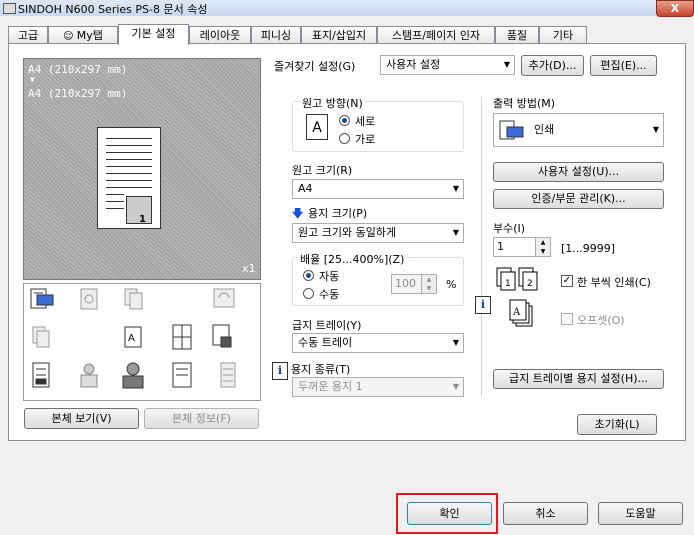 The width and height of the screenshot is (694, 535). What do you see at coordinates (133, 375) in the screenshot?
I see `account-icon` at bounding box center [133, 375].